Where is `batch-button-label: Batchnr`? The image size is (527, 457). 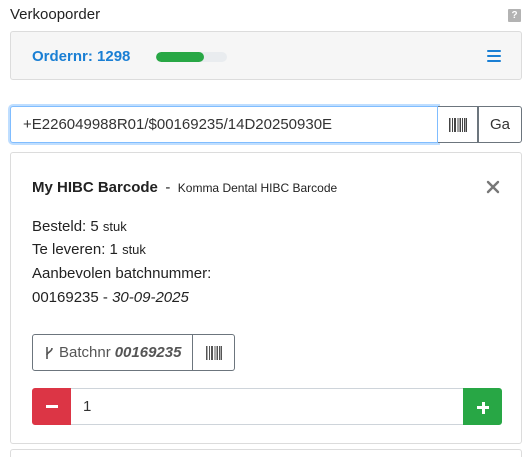
batch-button-label: Batchnr is located at coordinates (85, 352).